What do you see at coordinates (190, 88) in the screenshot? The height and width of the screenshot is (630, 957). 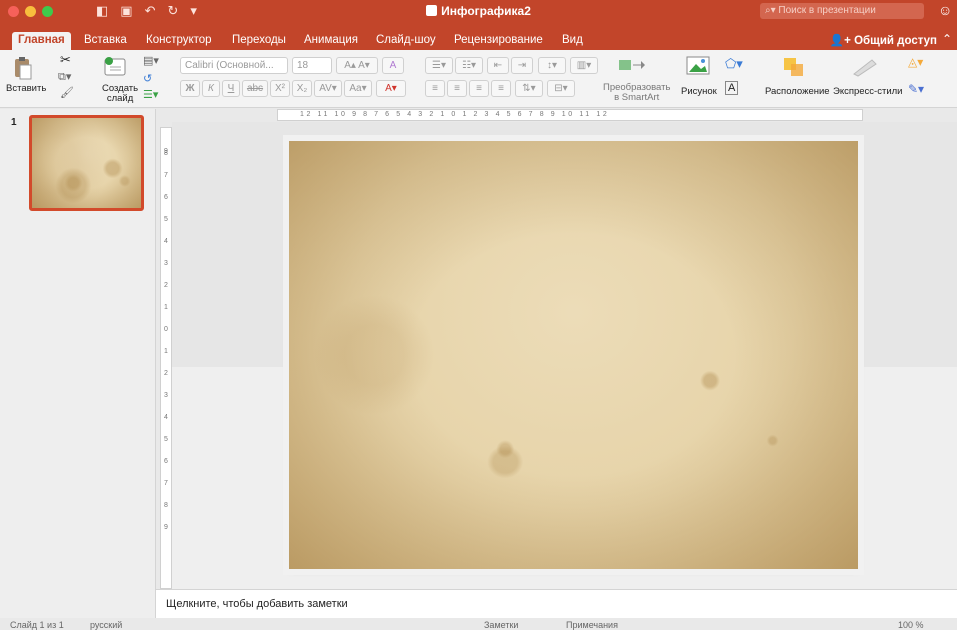 I see `bold-button: Ж` at bounding box center [190, 88].